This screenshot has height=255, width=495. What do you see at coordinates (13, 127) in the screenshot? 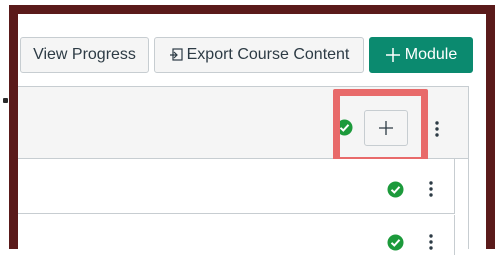
I see `frame-border-left` at bounding box center [13, 127].